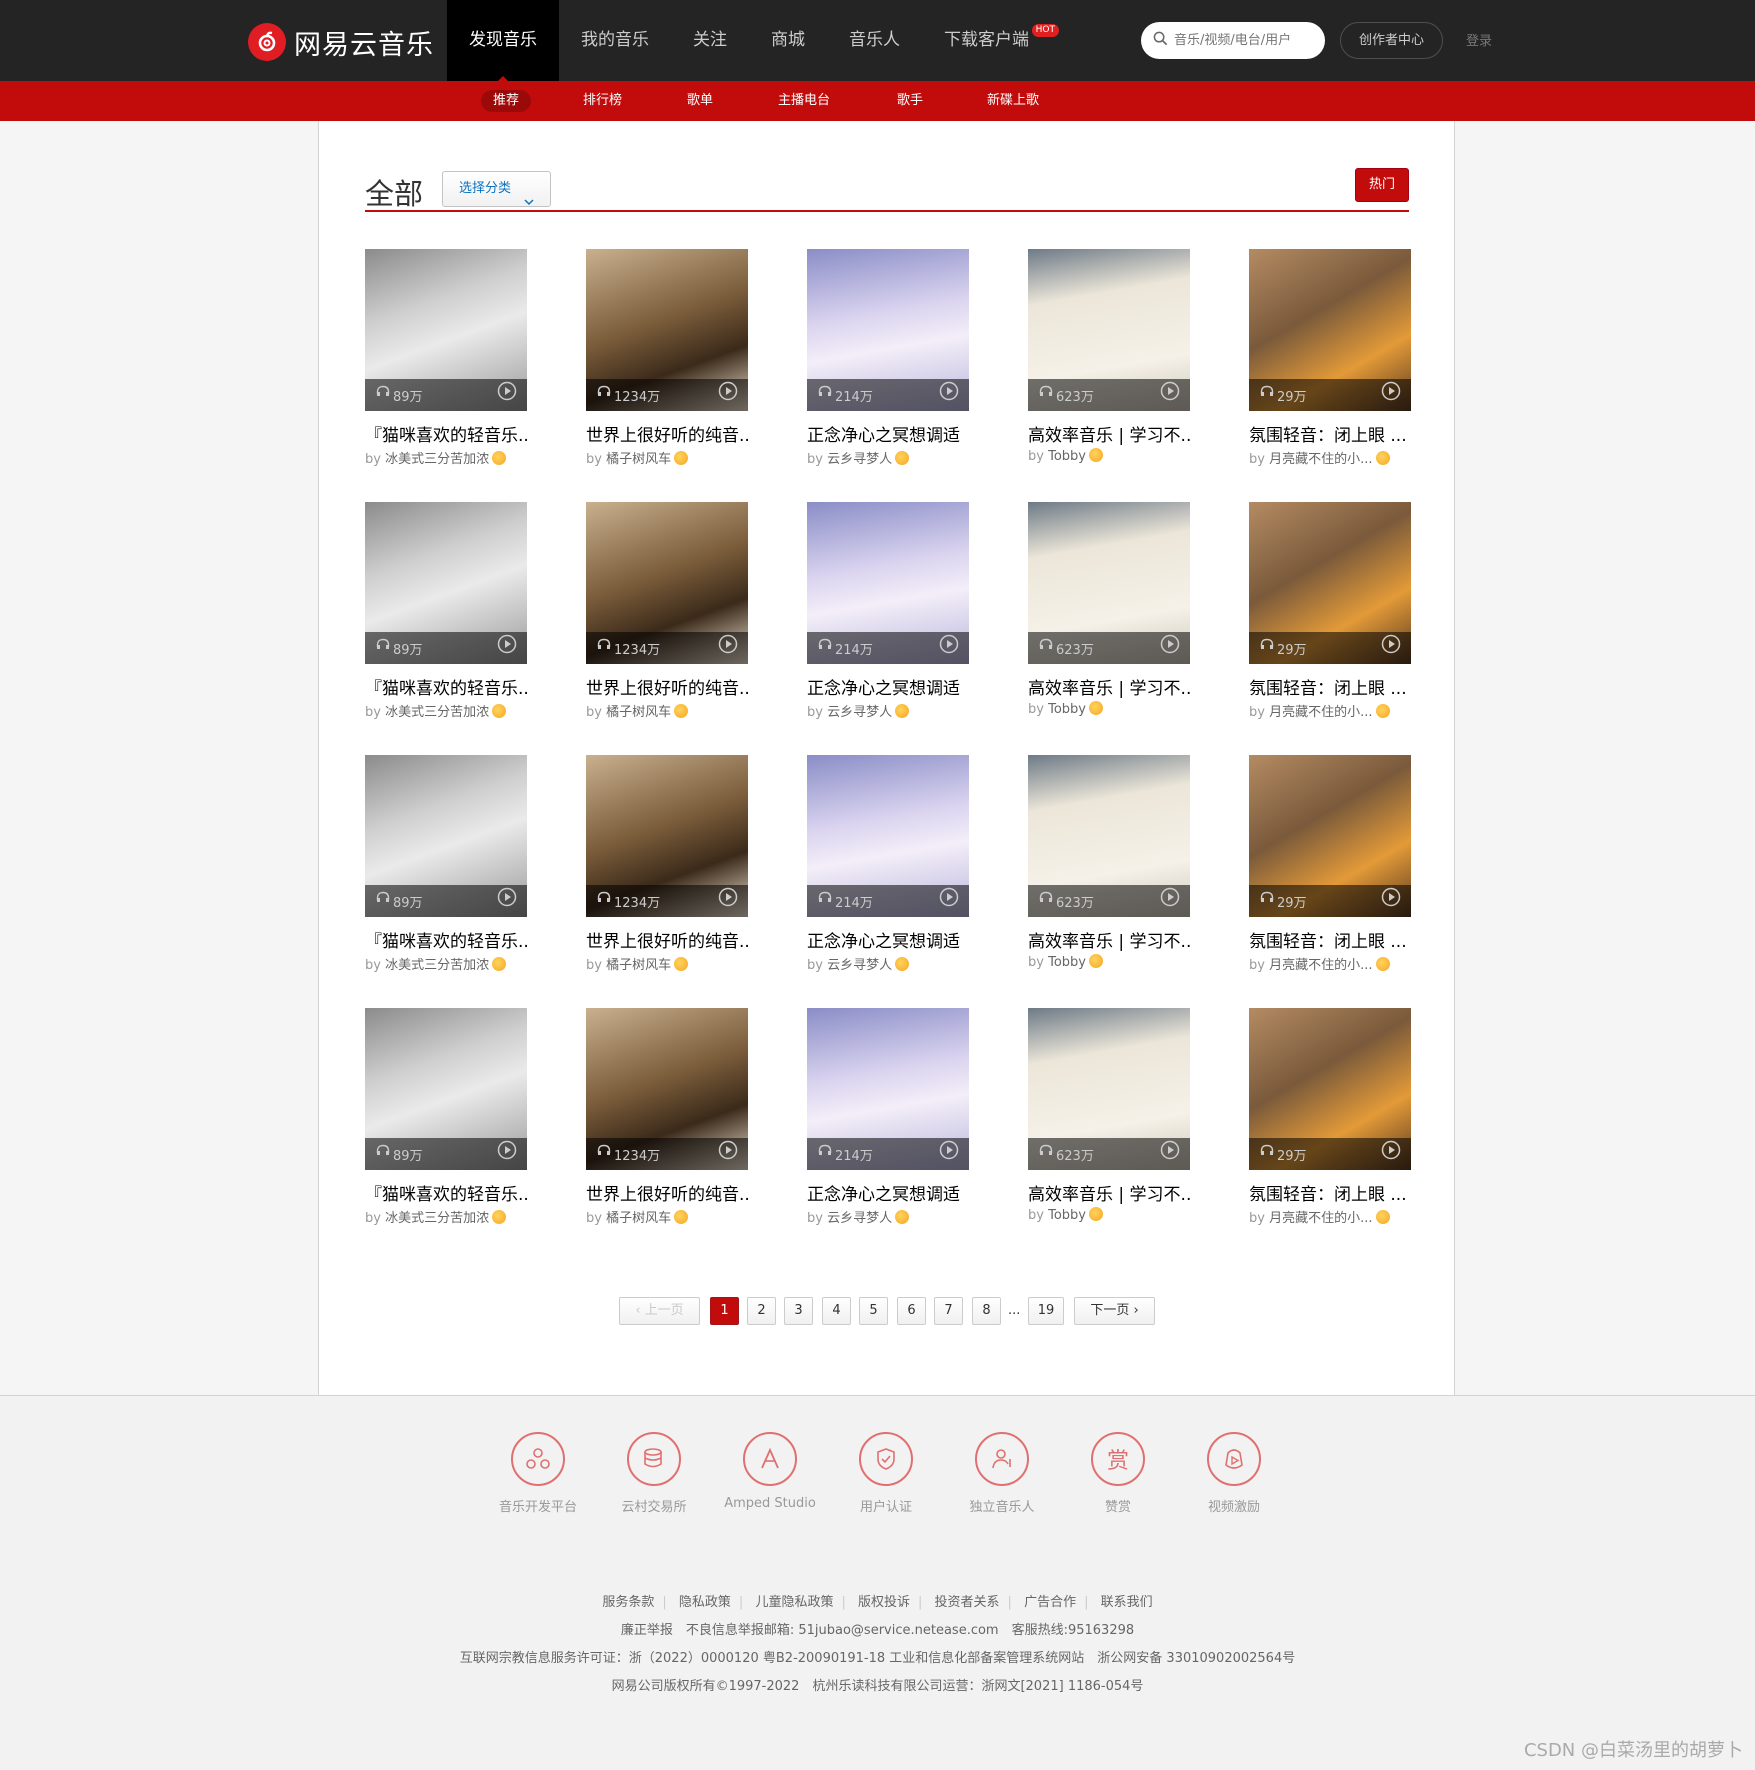 The height and width of the screenshot is (1770, 1755). Describe the element at coordinates (615, 40) in the screenshot. I see `nav-my-music: 我的音乐` at that location.